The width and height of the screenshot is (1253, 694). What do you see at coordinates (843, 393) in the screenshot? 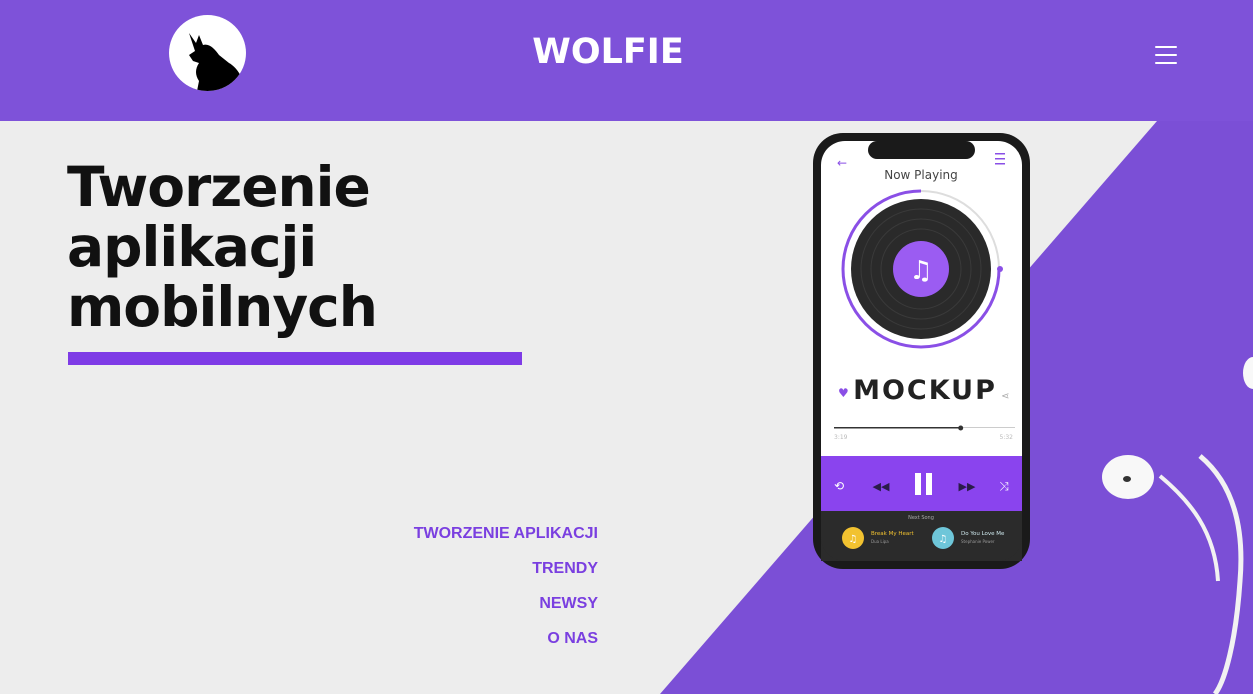
I see `heart-icon: ♥` at bounding box center [843, 393].